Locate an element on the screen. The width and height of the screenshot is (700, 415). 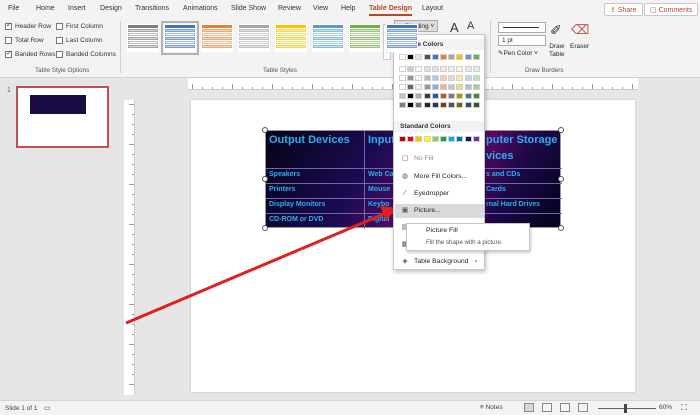
eyedropper-item: ⁄ Eyedropper is located at coordinates (439, 194).